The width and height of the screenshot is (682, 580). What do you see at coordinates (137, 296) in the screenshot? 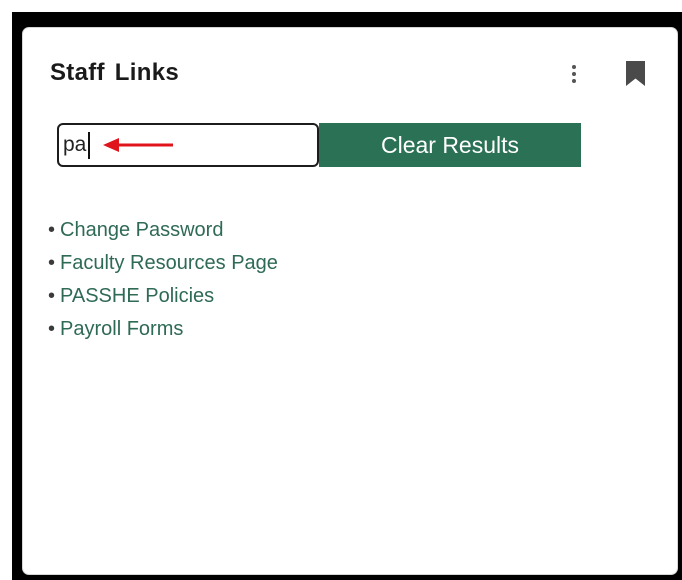
I see `passhe-policies-link: PASSHE Policies` at bounding box center [137, 296].